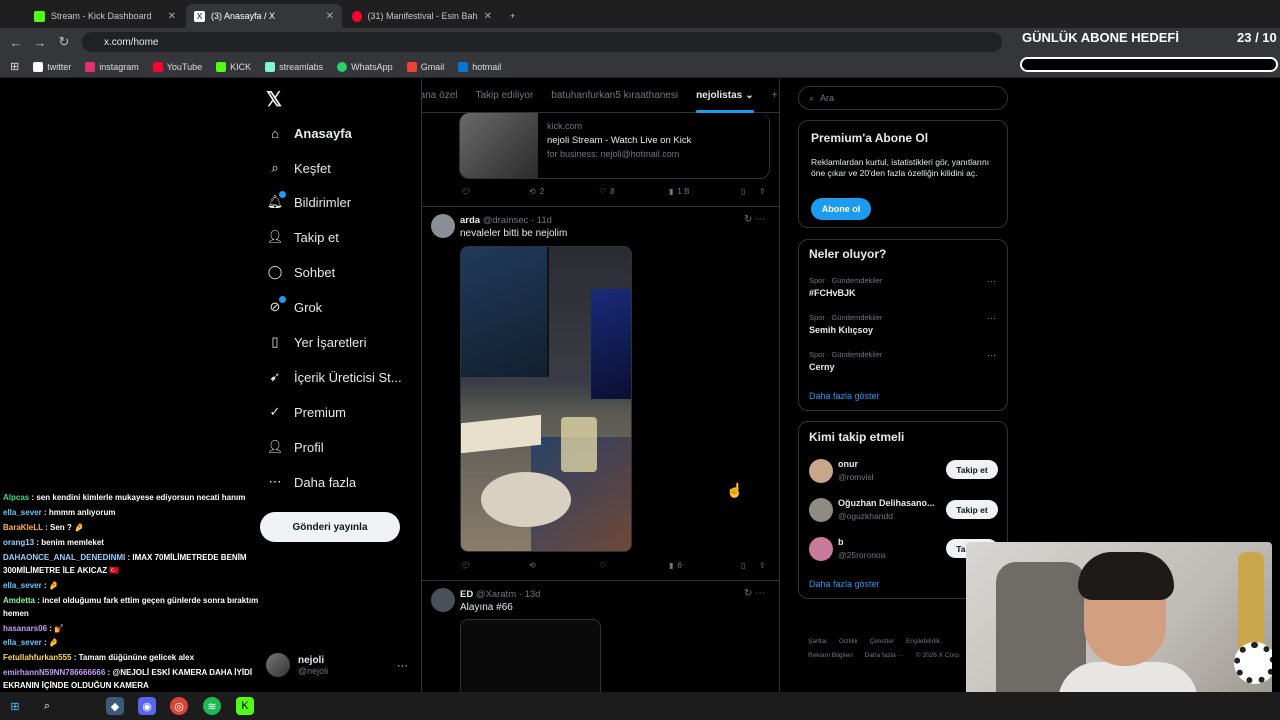 This screenshot has height=720, width=1280. What do you see at coordinates (444, 96) in the screenshot?
I see `tab-for-you: Sana özel` at bounding box center [444, 96].